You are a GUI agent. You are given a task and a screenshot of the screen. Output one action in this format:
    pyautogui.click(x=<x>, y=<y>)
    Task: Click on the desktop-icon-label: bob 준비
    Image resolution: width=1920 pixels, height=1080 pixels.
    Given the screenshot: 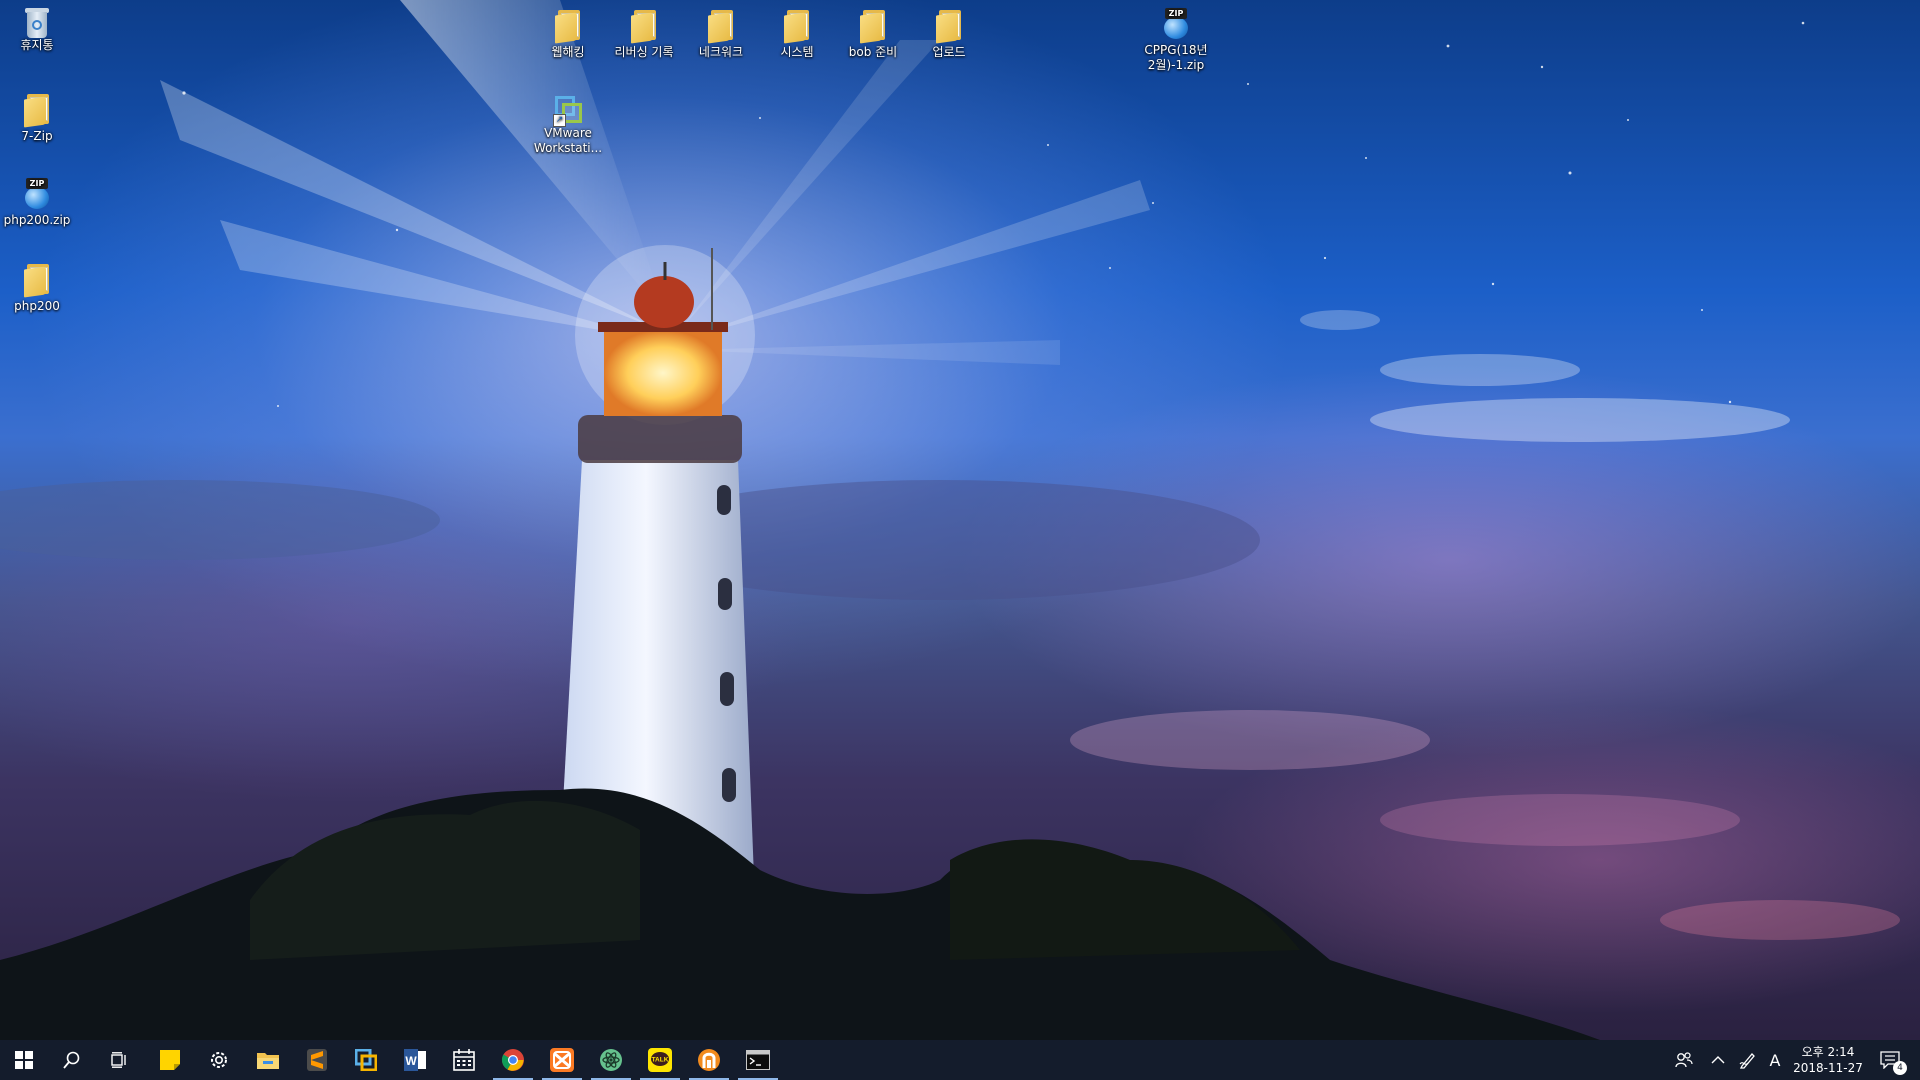 What is the action you would take?
    pyautogui.click(x=873, y=52)
    